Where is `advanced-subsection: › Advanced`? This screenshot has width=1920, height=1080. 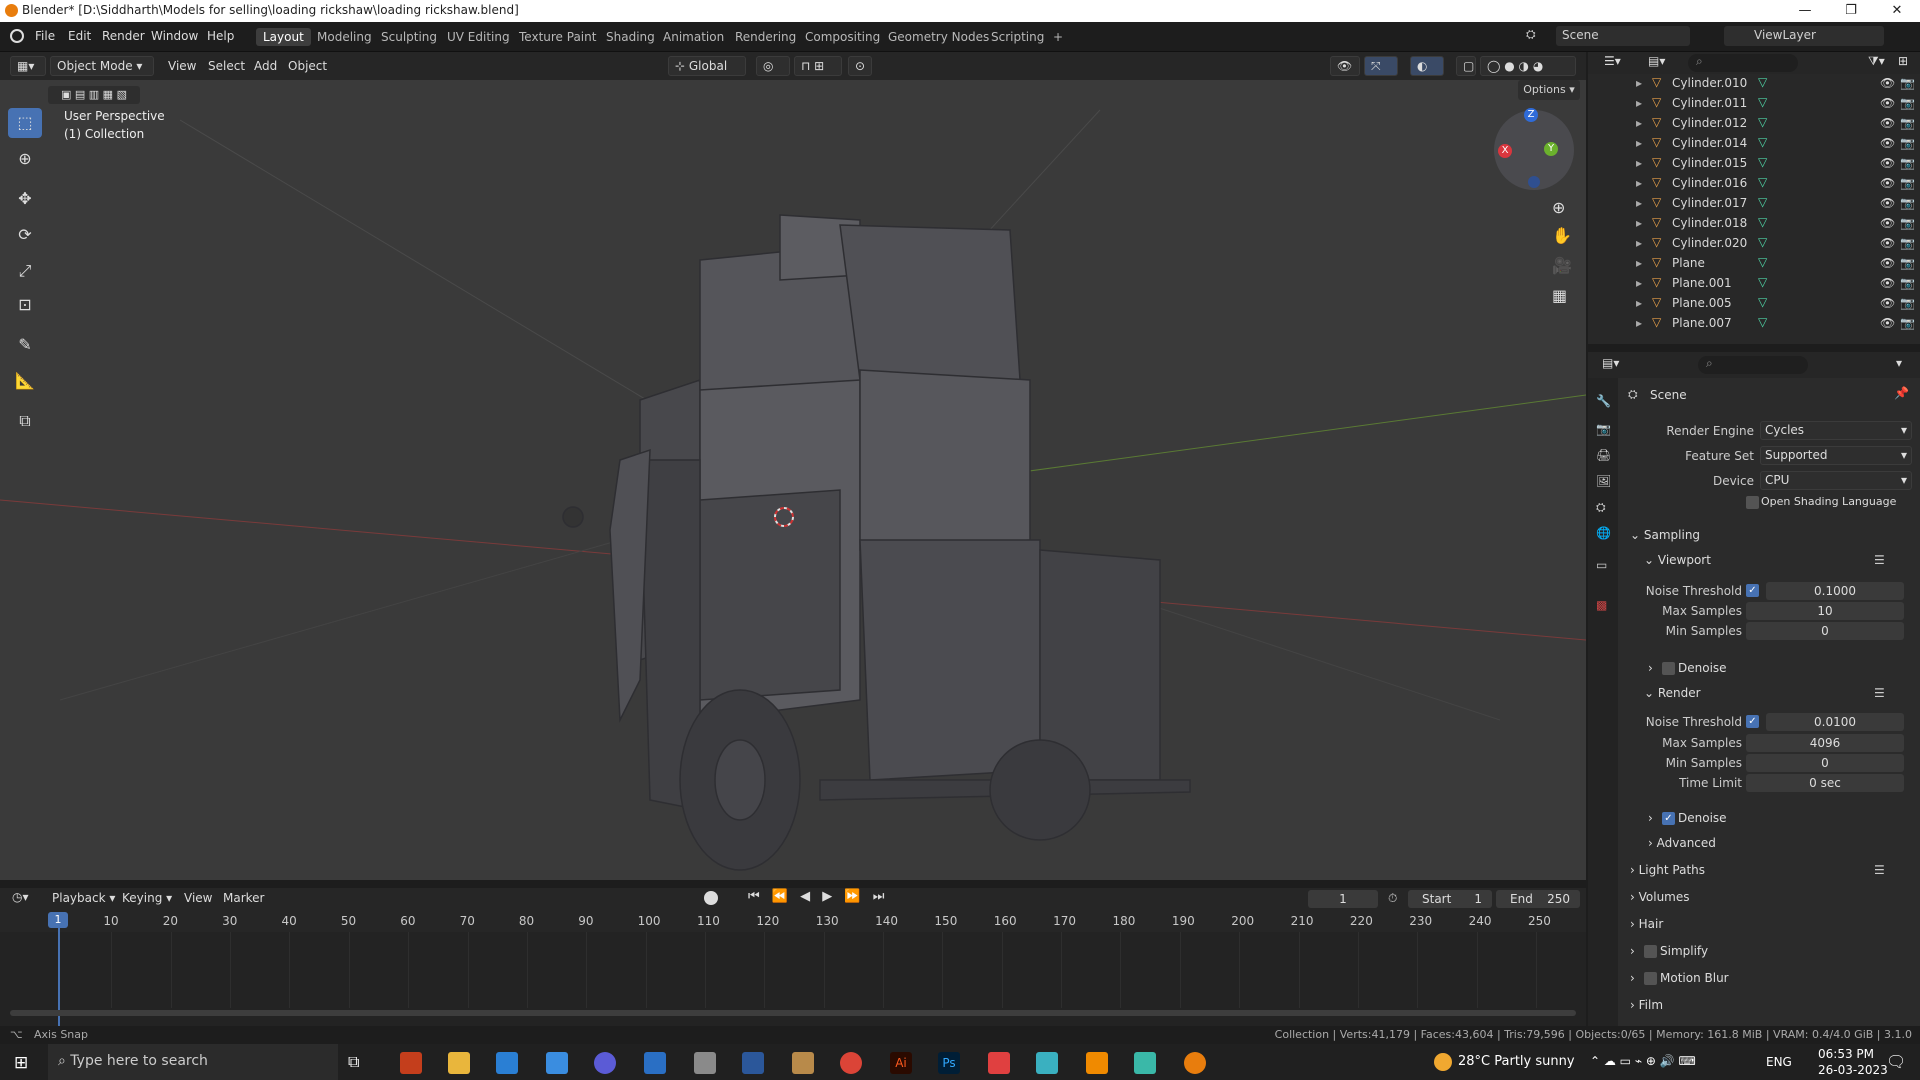
advanced-subsection: › Advanced is located at coordinates (1682, 843).